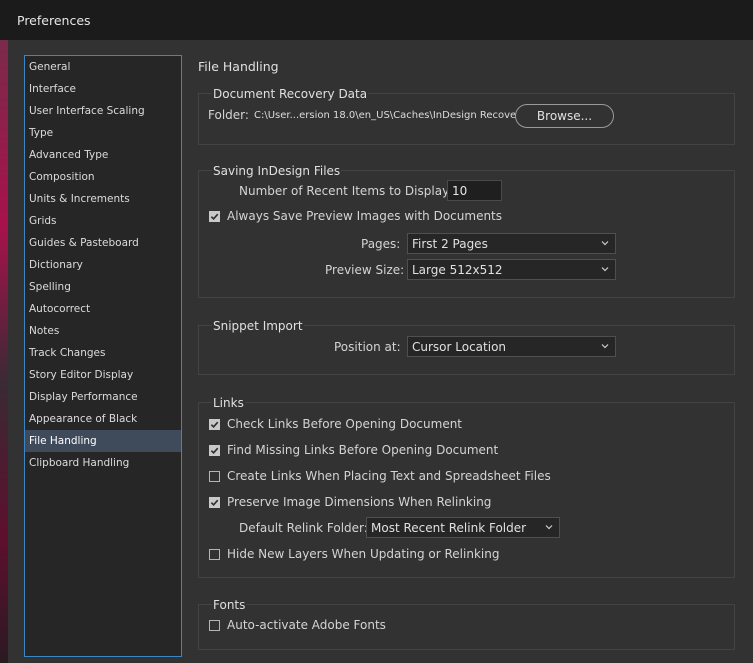 The image size is (753, 663). Describe the element at coordinates (103, 199) in the screenshot. I see `sidebar-item-units-increments: Units & Increments` at that location.